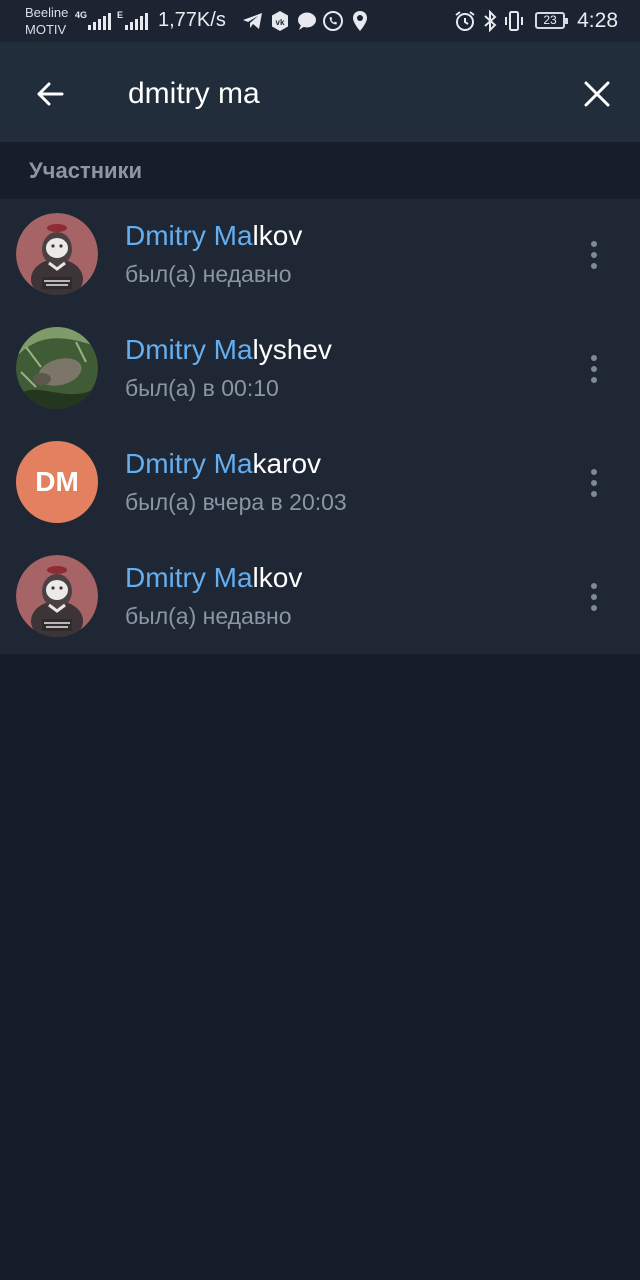  I want to click on network-speed: 1,77K/s, so click(192, 20).